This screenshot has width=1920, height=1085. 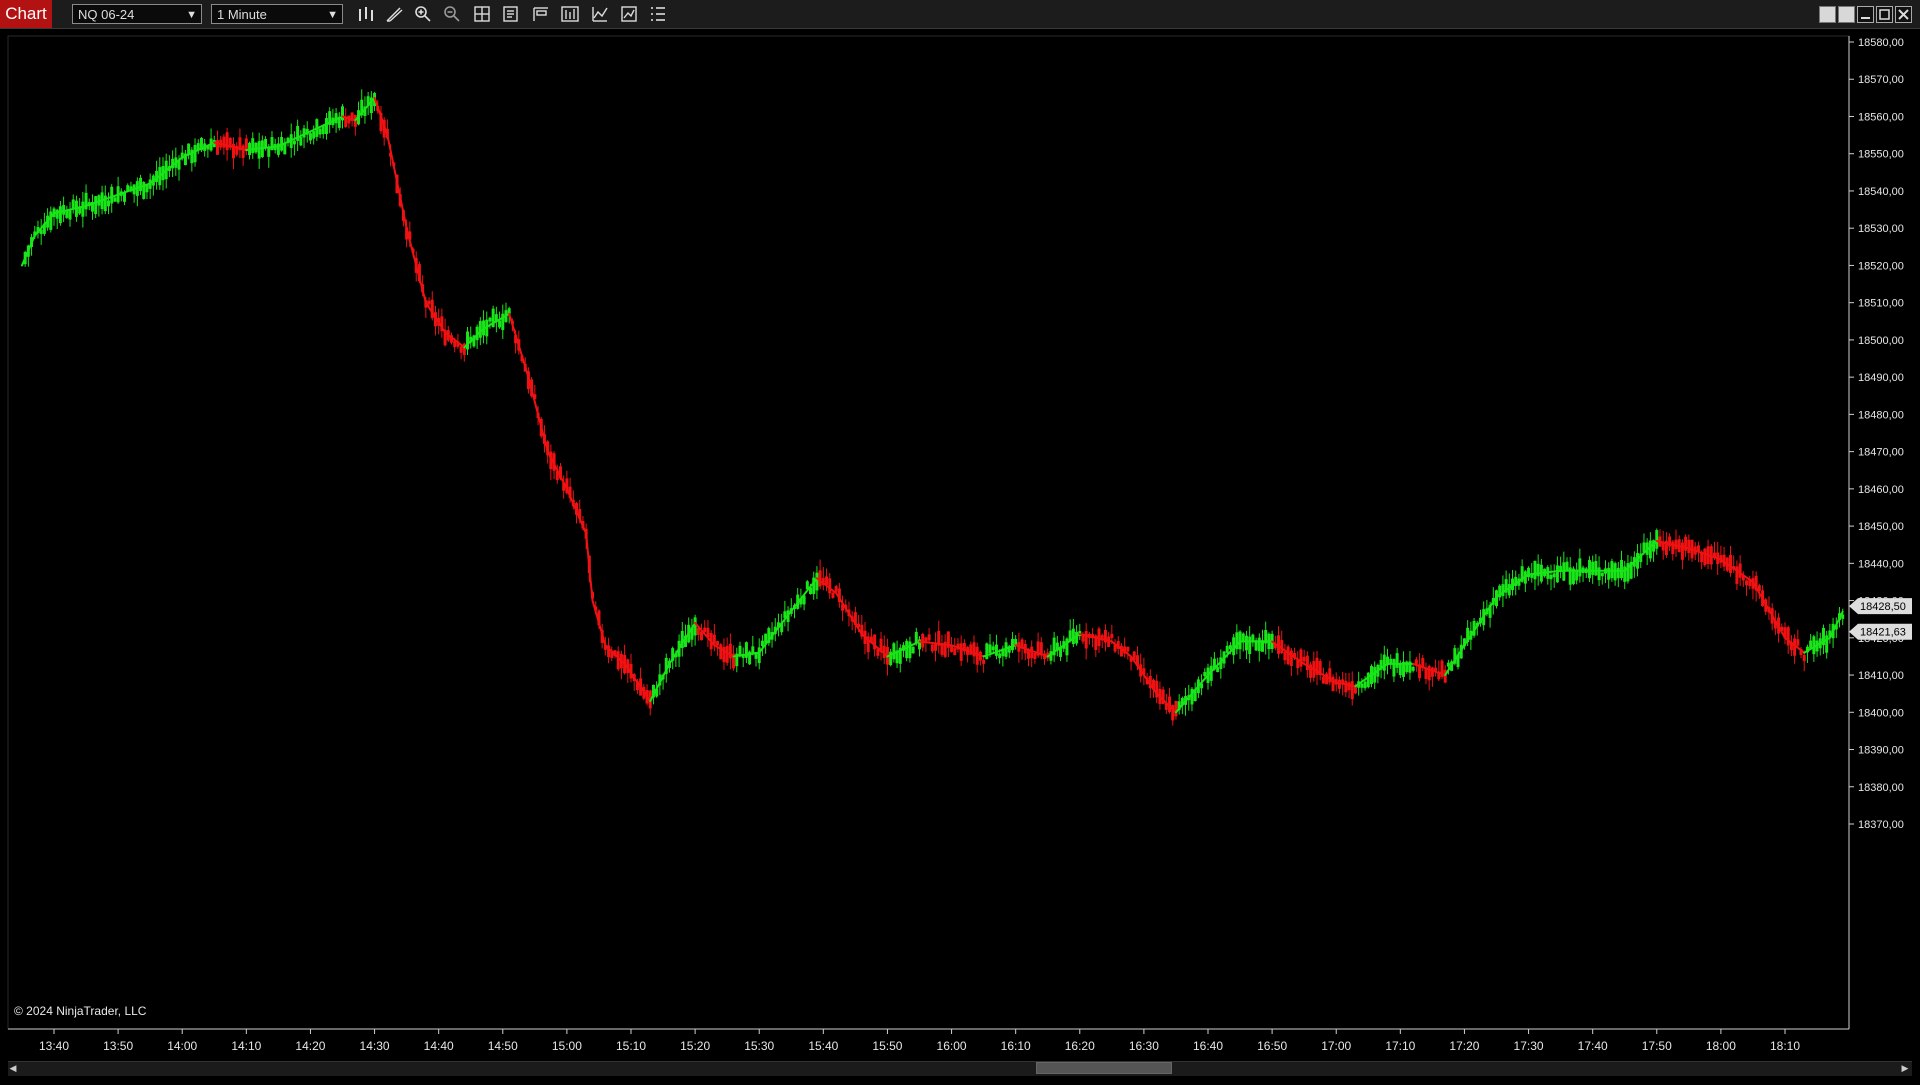 I want to click on time-label: 15:40, so click(x=823, y=1046).